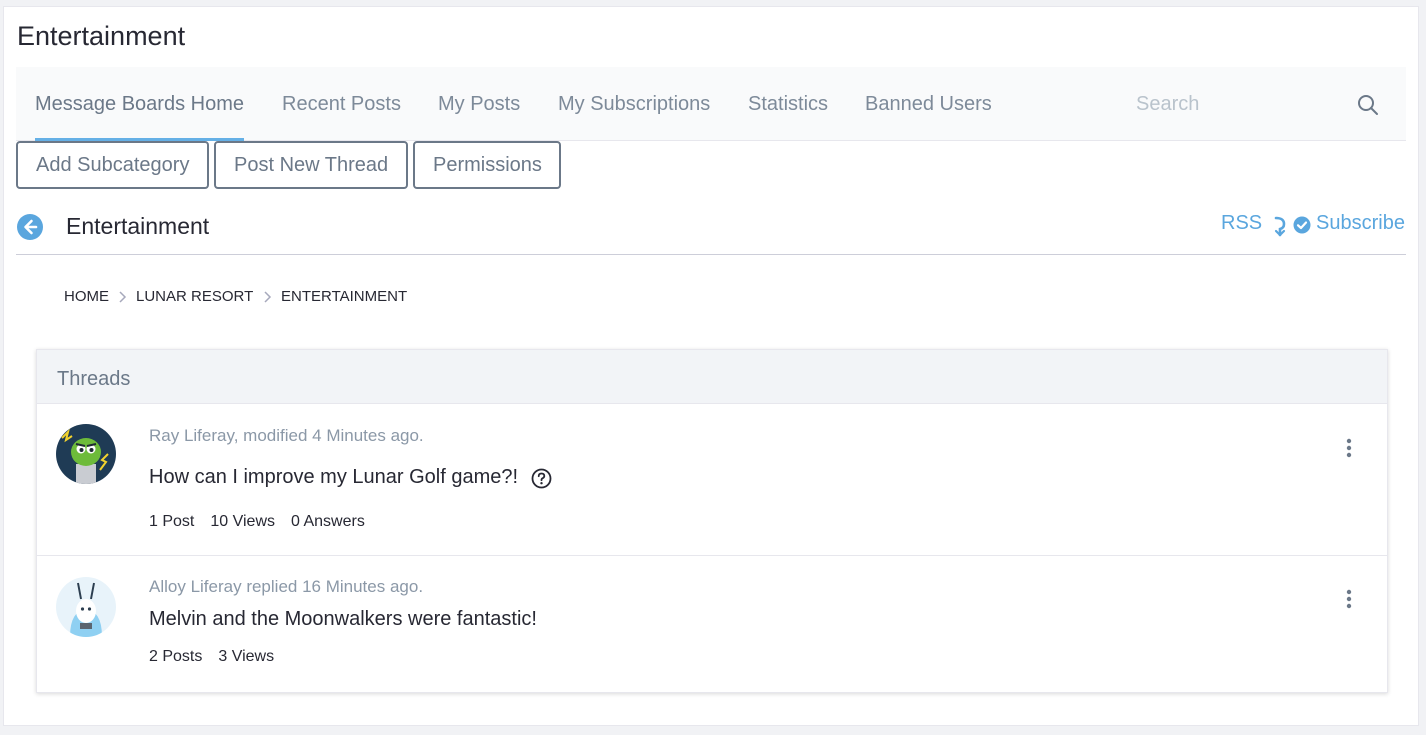 The image size is (1426, 735). What do you see at coordinates (1236, 104) in the screenshot?
I see `search-input` at bounding box center [1236, 104].